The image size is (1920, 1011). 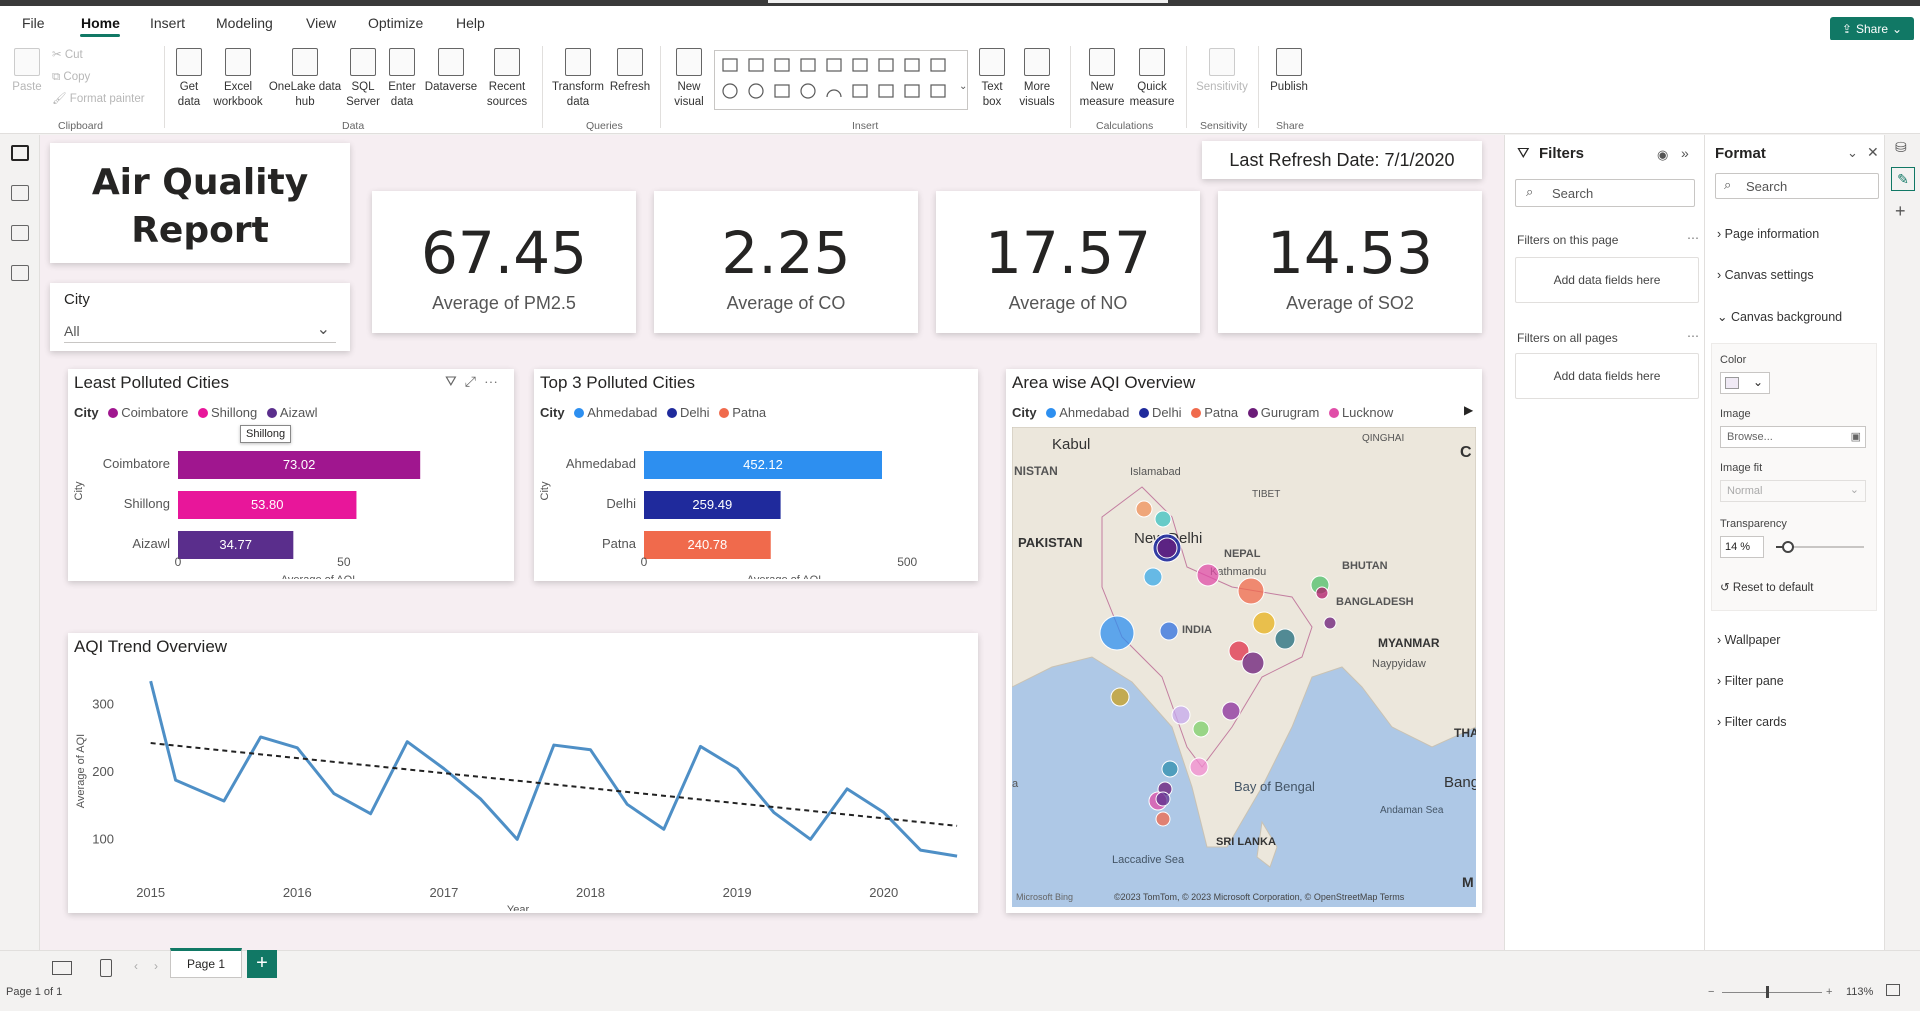 I want to click on text-box-button: Text box, so click(x=992, y=79).